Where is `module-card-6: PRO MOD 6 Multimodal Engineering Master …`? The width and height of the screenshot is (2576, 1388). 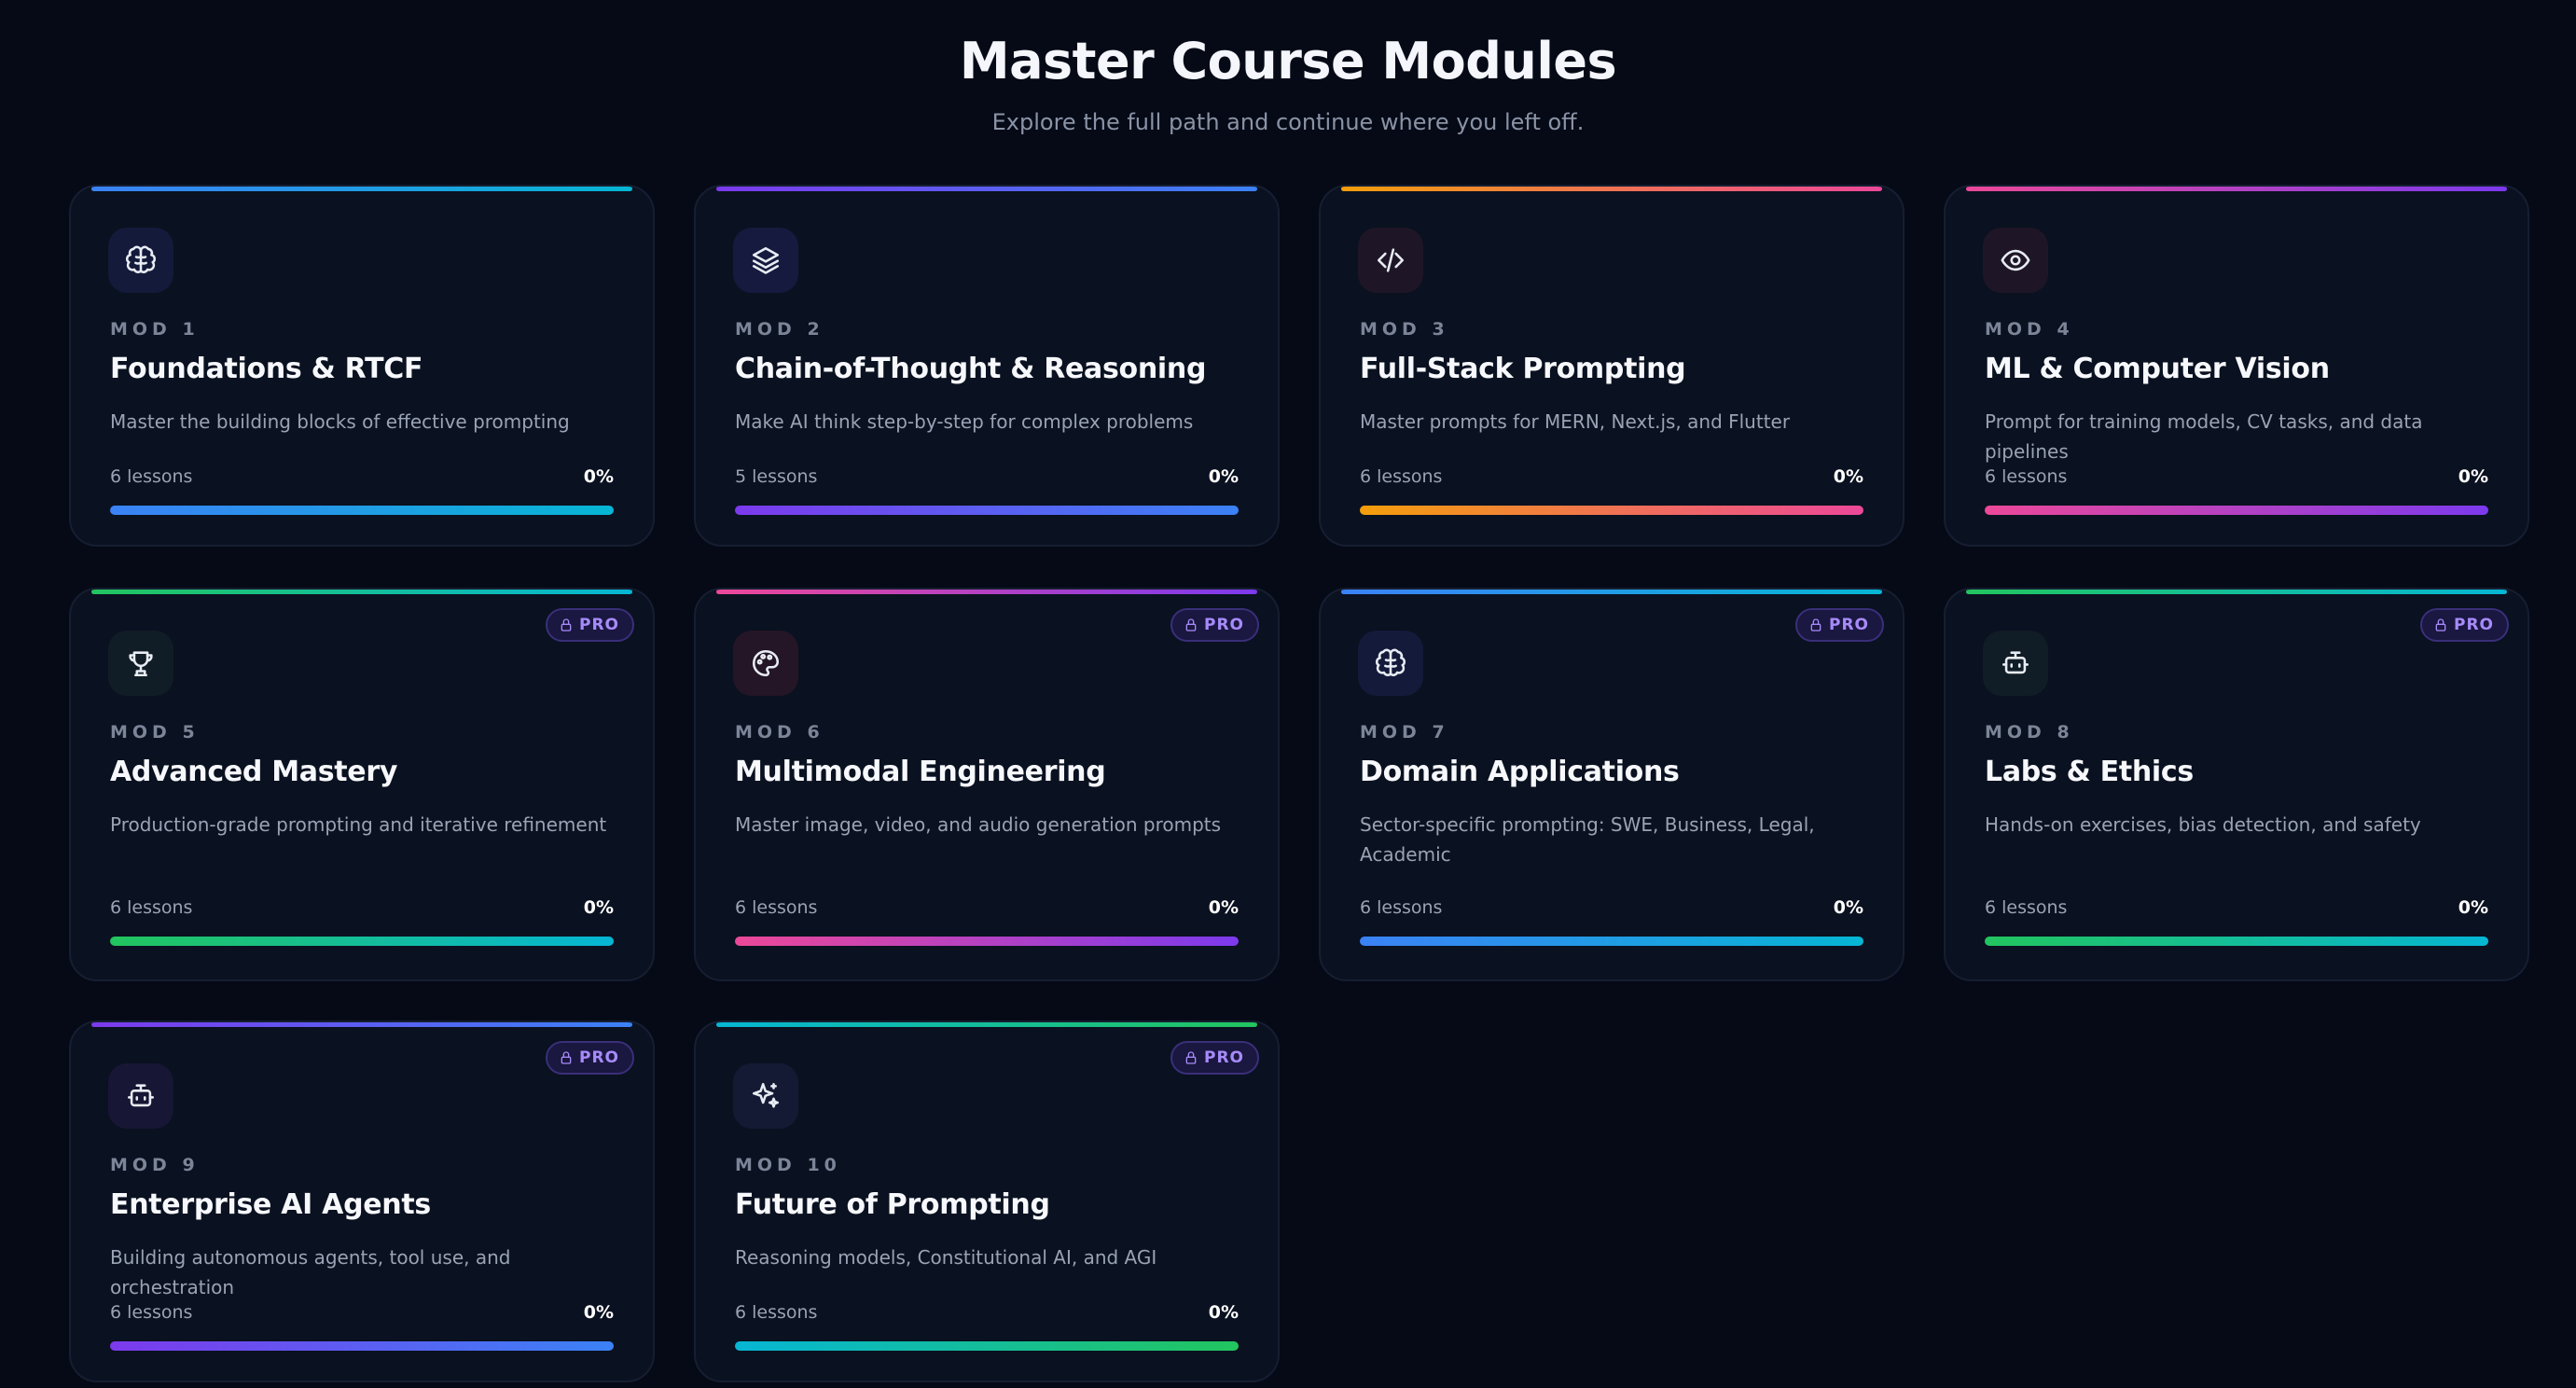
module-card-6: PRO MOD 6 Multimodal Engineering Master … is located at coordinates (987, 784).